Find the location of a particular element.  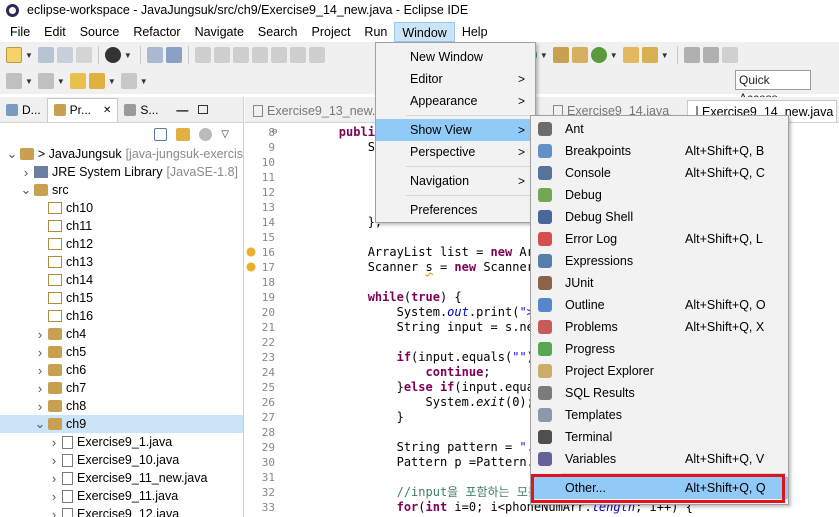

menu-help: Help is located at coordinates (475, 32).